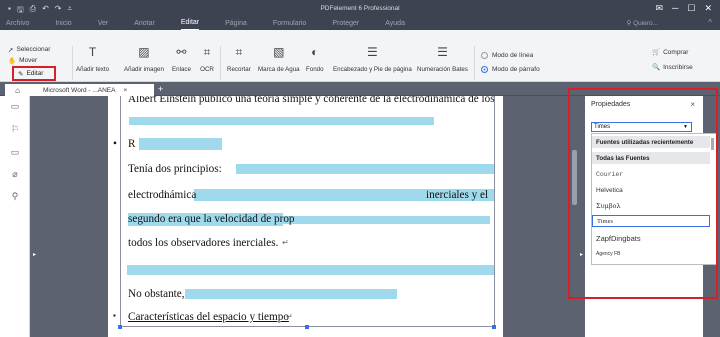  What do you see at coordinates (29, 49) in the screenshot?
I see `select-tool: ➚ Seleccionar` at bounding box center [29, 49].